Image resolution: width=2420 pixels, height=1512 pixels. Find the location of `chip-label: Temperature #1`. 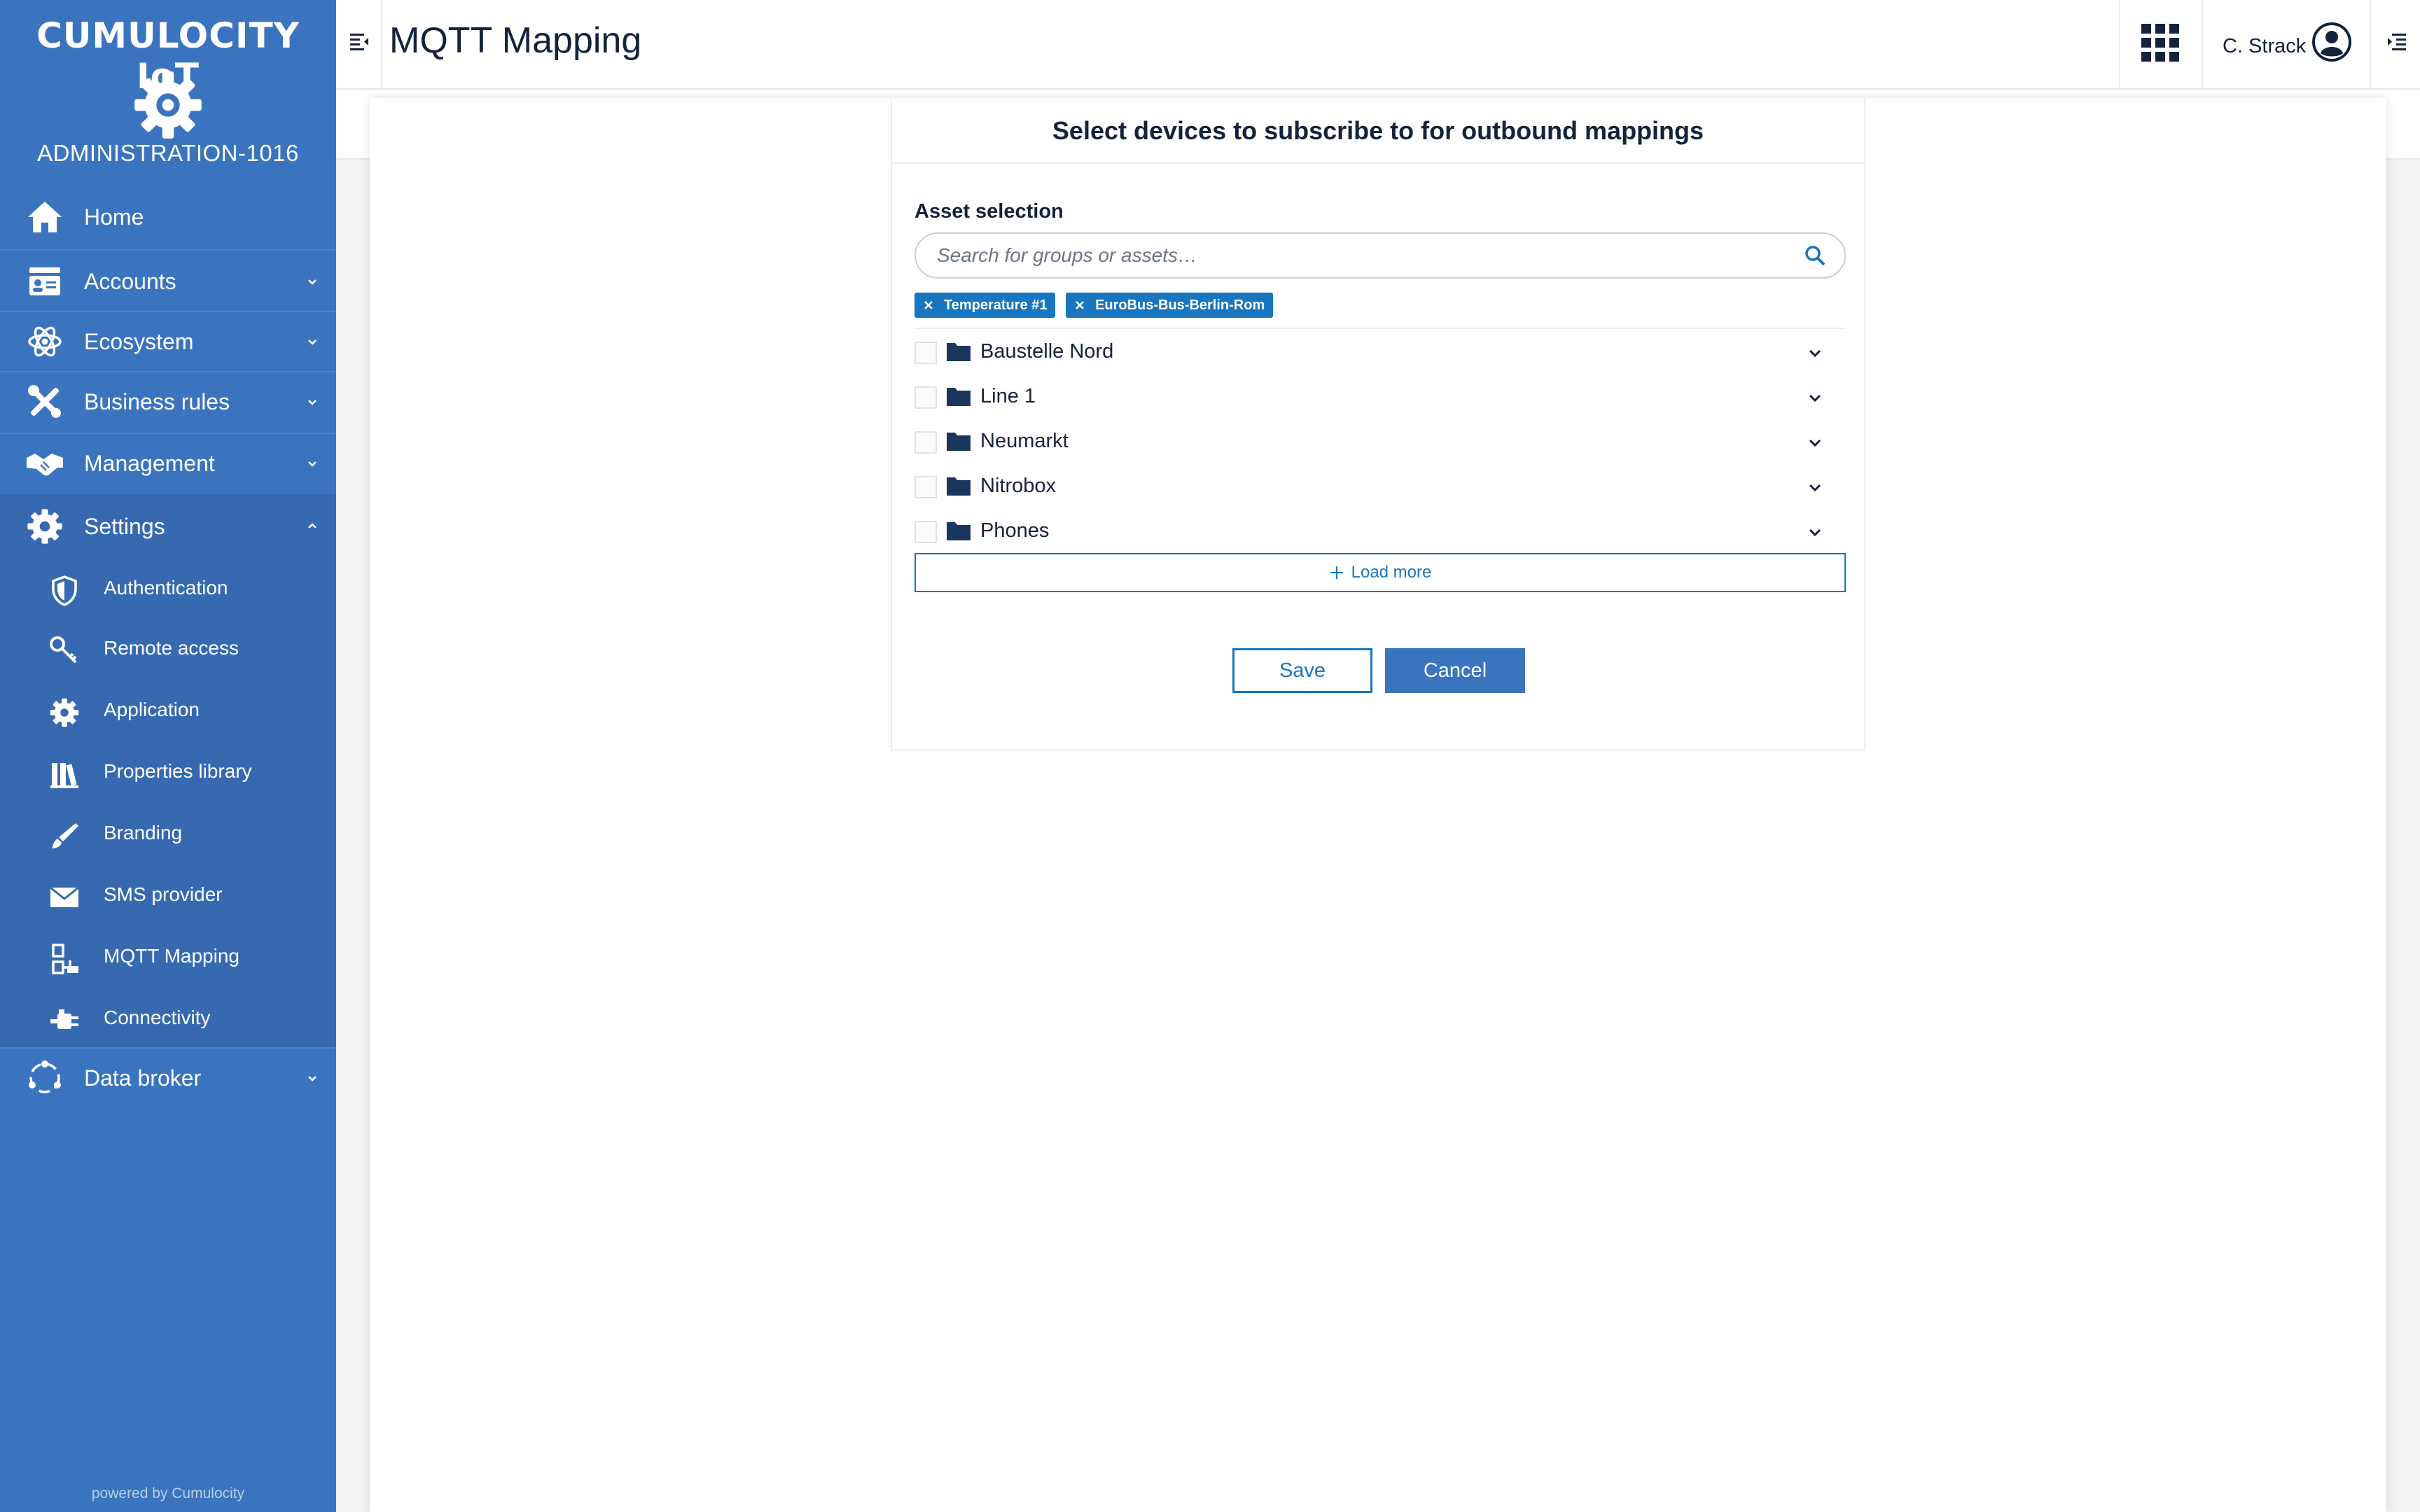

chip-label: Temperature #1 is located at coordinates (996, 305).